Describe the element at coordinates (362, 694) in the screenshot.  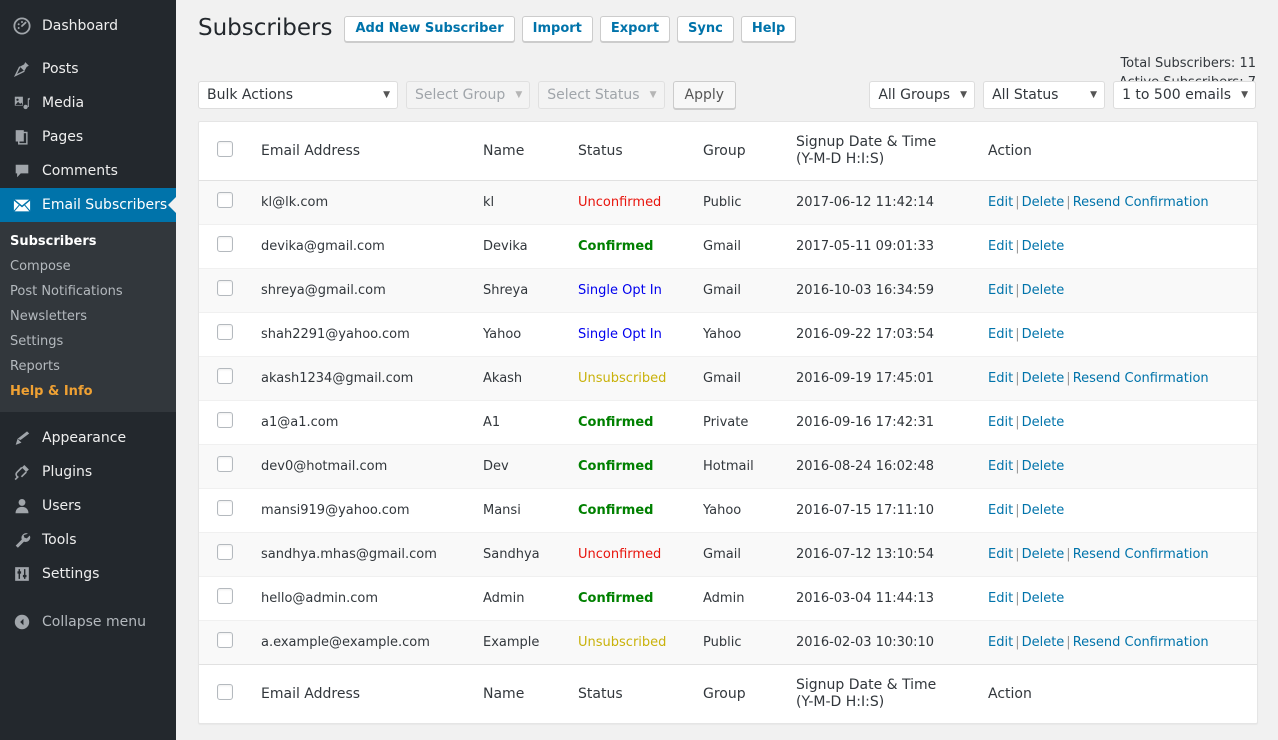
I see `column-footer-email: Email Address` at that location.